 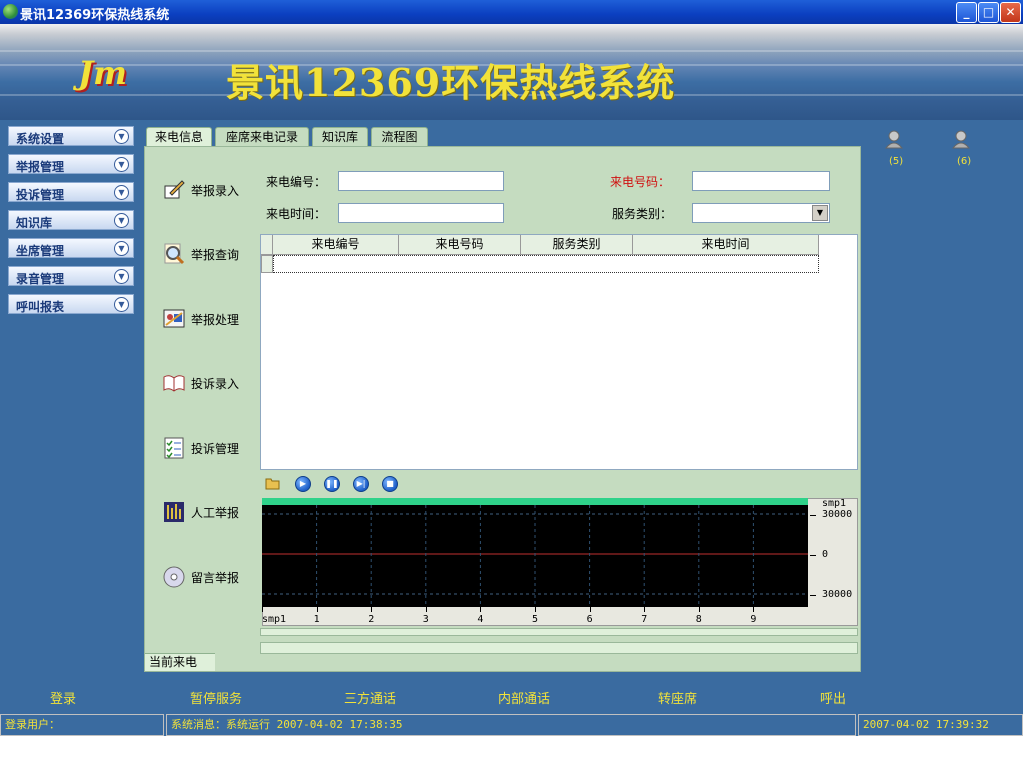 I want to click on agent-label: (5), so click(x=896, y=161).